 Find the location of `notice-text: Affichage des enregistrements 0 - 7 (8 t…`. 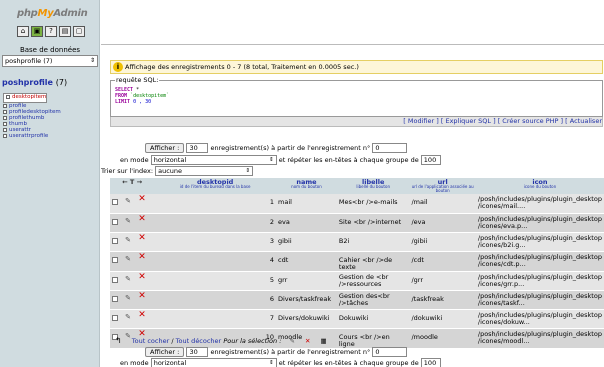

notice-text: Affichage des enregistrements 0 - 7 (8 t… is located at coordinates (242, 67).